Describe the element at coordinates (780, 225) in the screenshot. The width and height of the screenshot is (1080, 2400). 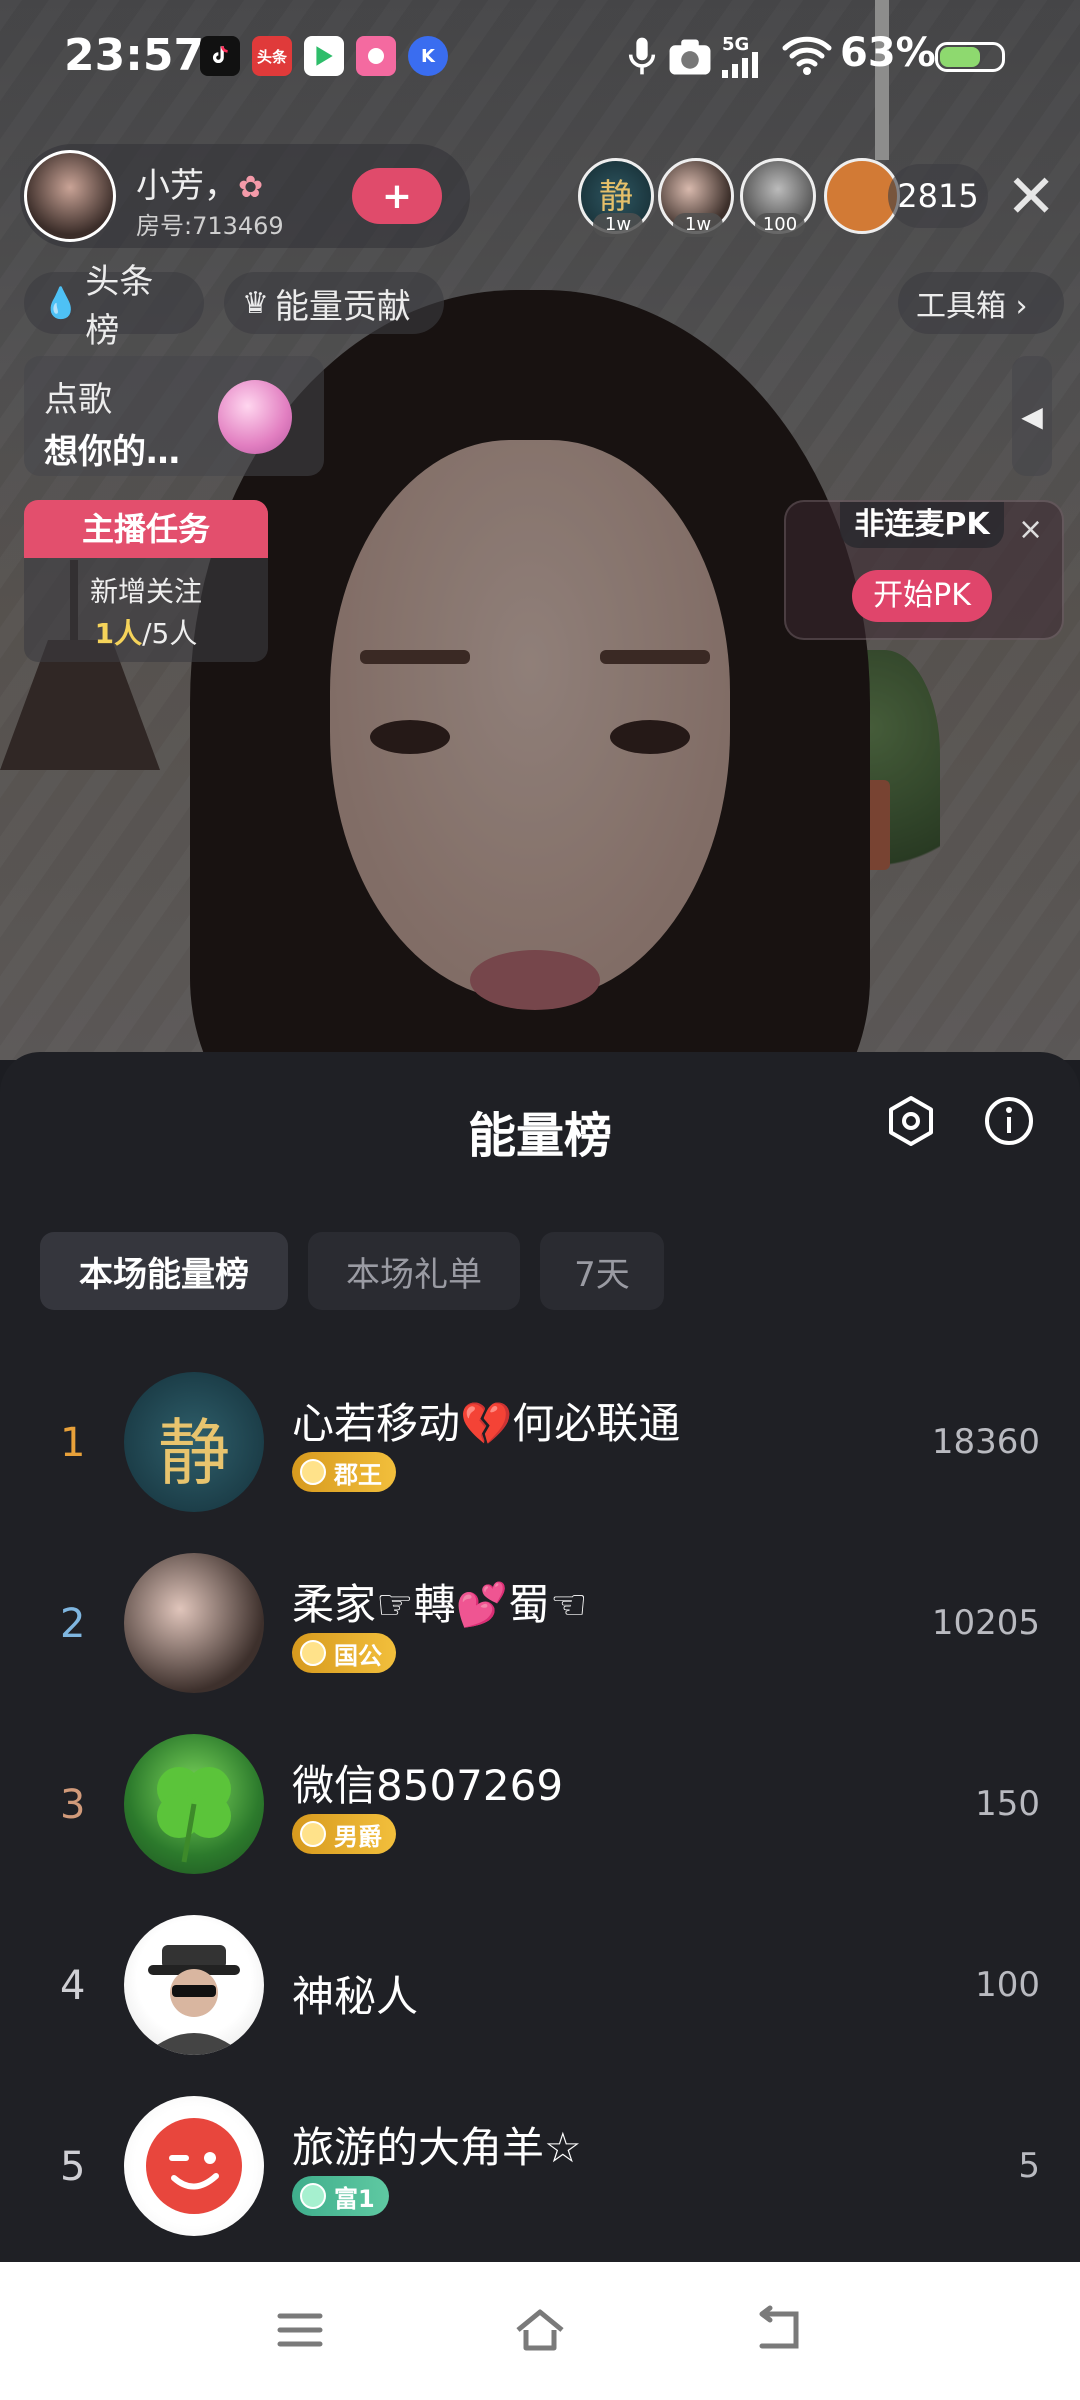
I see `viewer-tag-3: 100` at that location.